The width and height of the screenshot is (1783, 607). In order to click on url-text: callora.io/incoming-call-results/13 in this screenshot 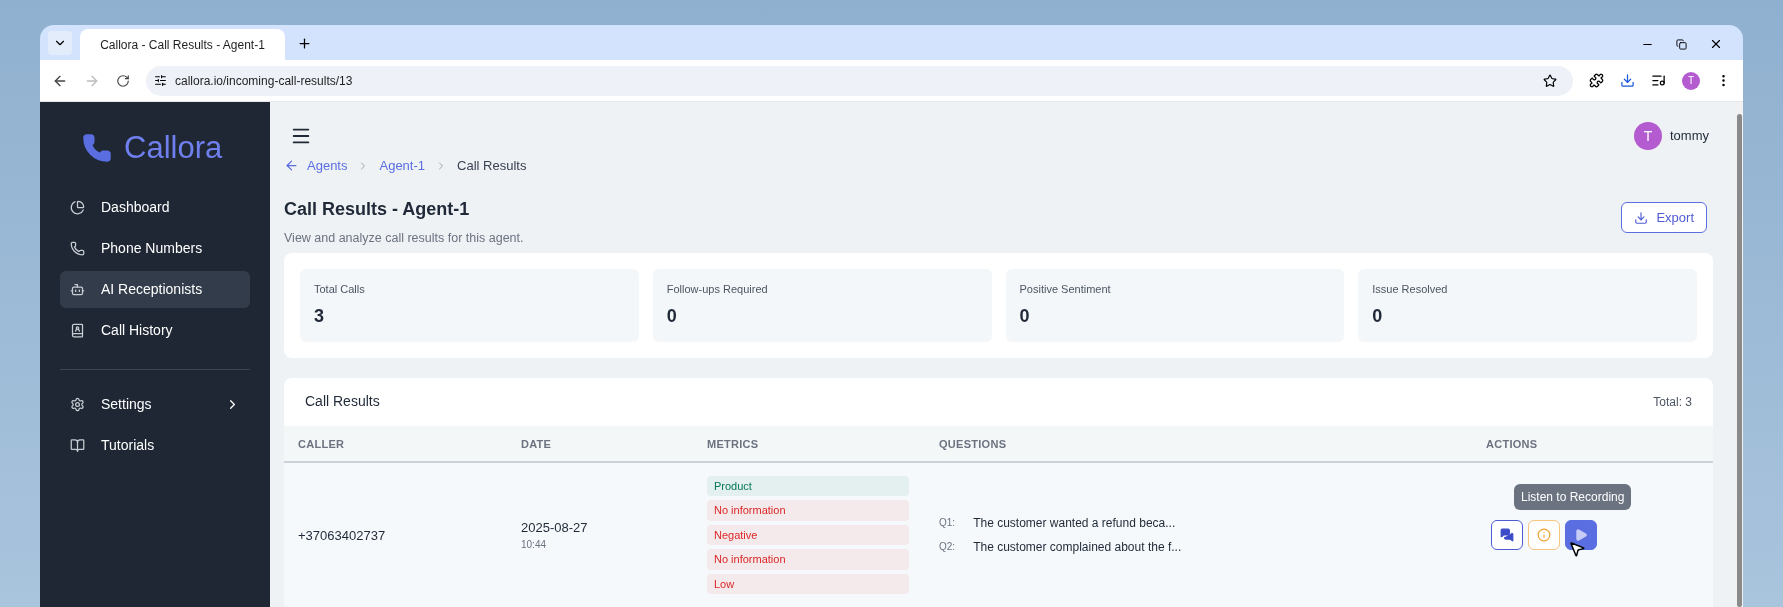, I will do `click(264, 81)`.